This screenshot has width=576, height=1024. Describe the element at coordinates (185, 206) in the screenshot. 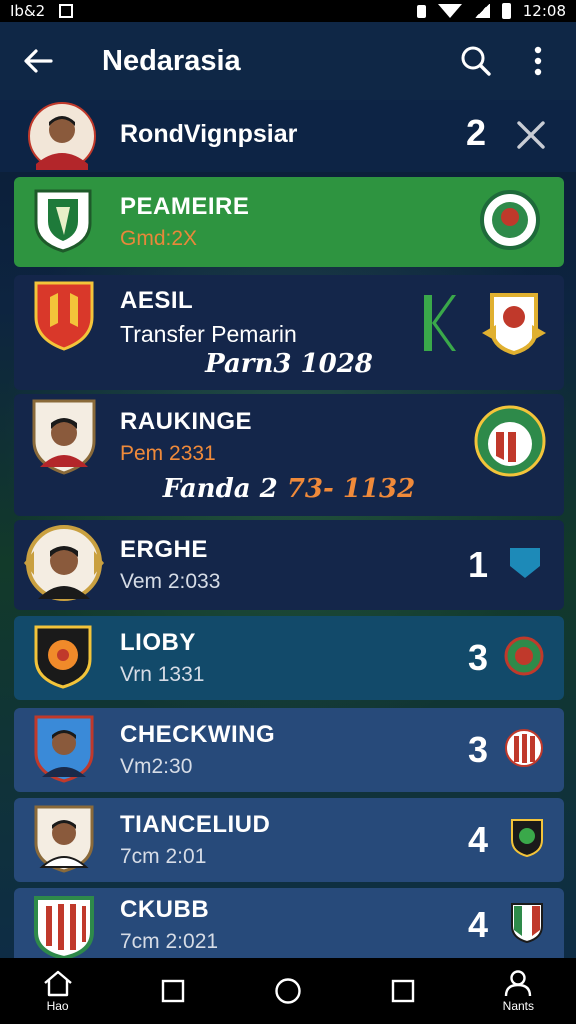

I see `list-item-name: PEAMEIRE` at that location.